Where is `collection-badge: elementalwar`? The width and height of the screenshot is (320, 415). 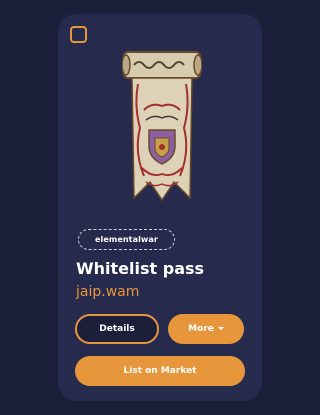 collection-badge: elementalwar is located at coordinates (126, 239).